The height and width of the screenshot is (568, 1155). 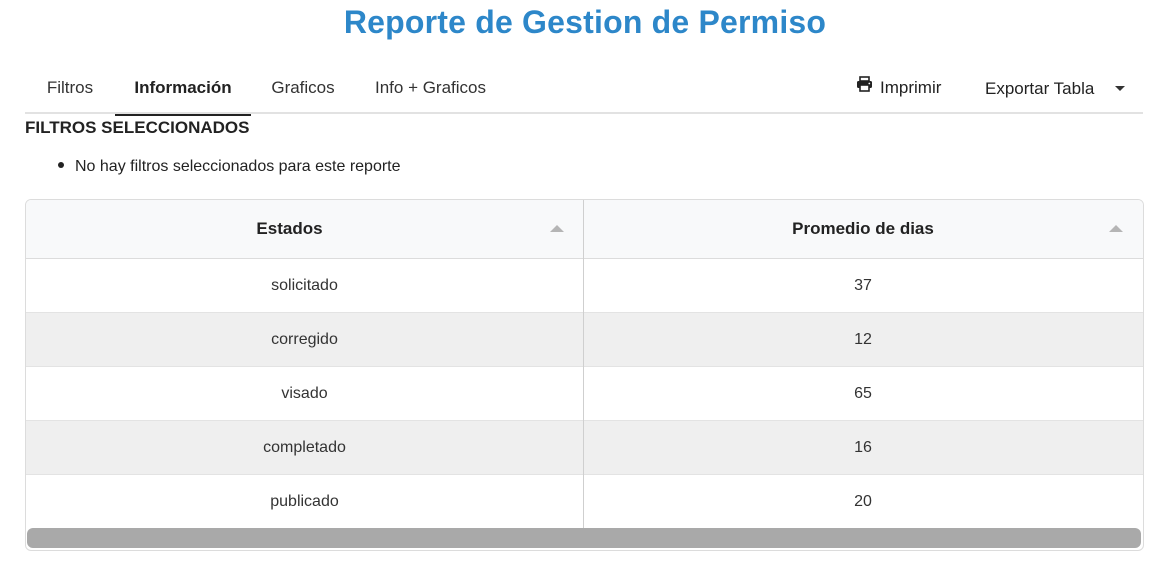 I want to click on tab-info-graficos: Info + Graficos, so click(x=430, y=89).